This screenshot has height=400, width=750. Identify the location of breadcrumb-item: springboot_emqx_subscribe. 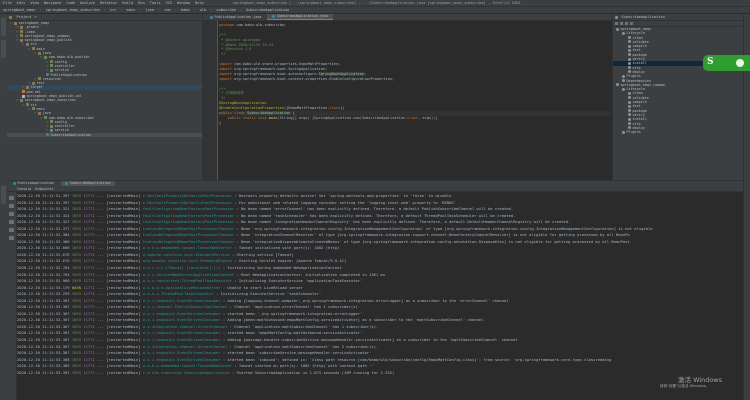
(73, 10).